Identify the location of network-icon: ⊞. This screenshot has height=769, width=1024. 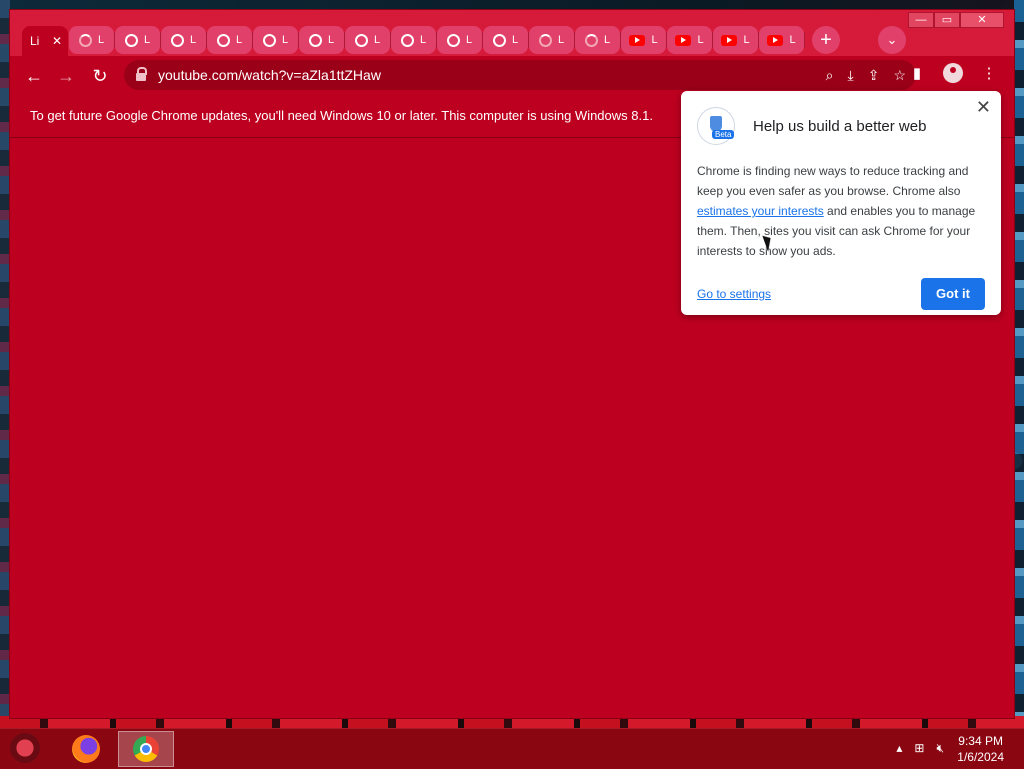
(919, 748).